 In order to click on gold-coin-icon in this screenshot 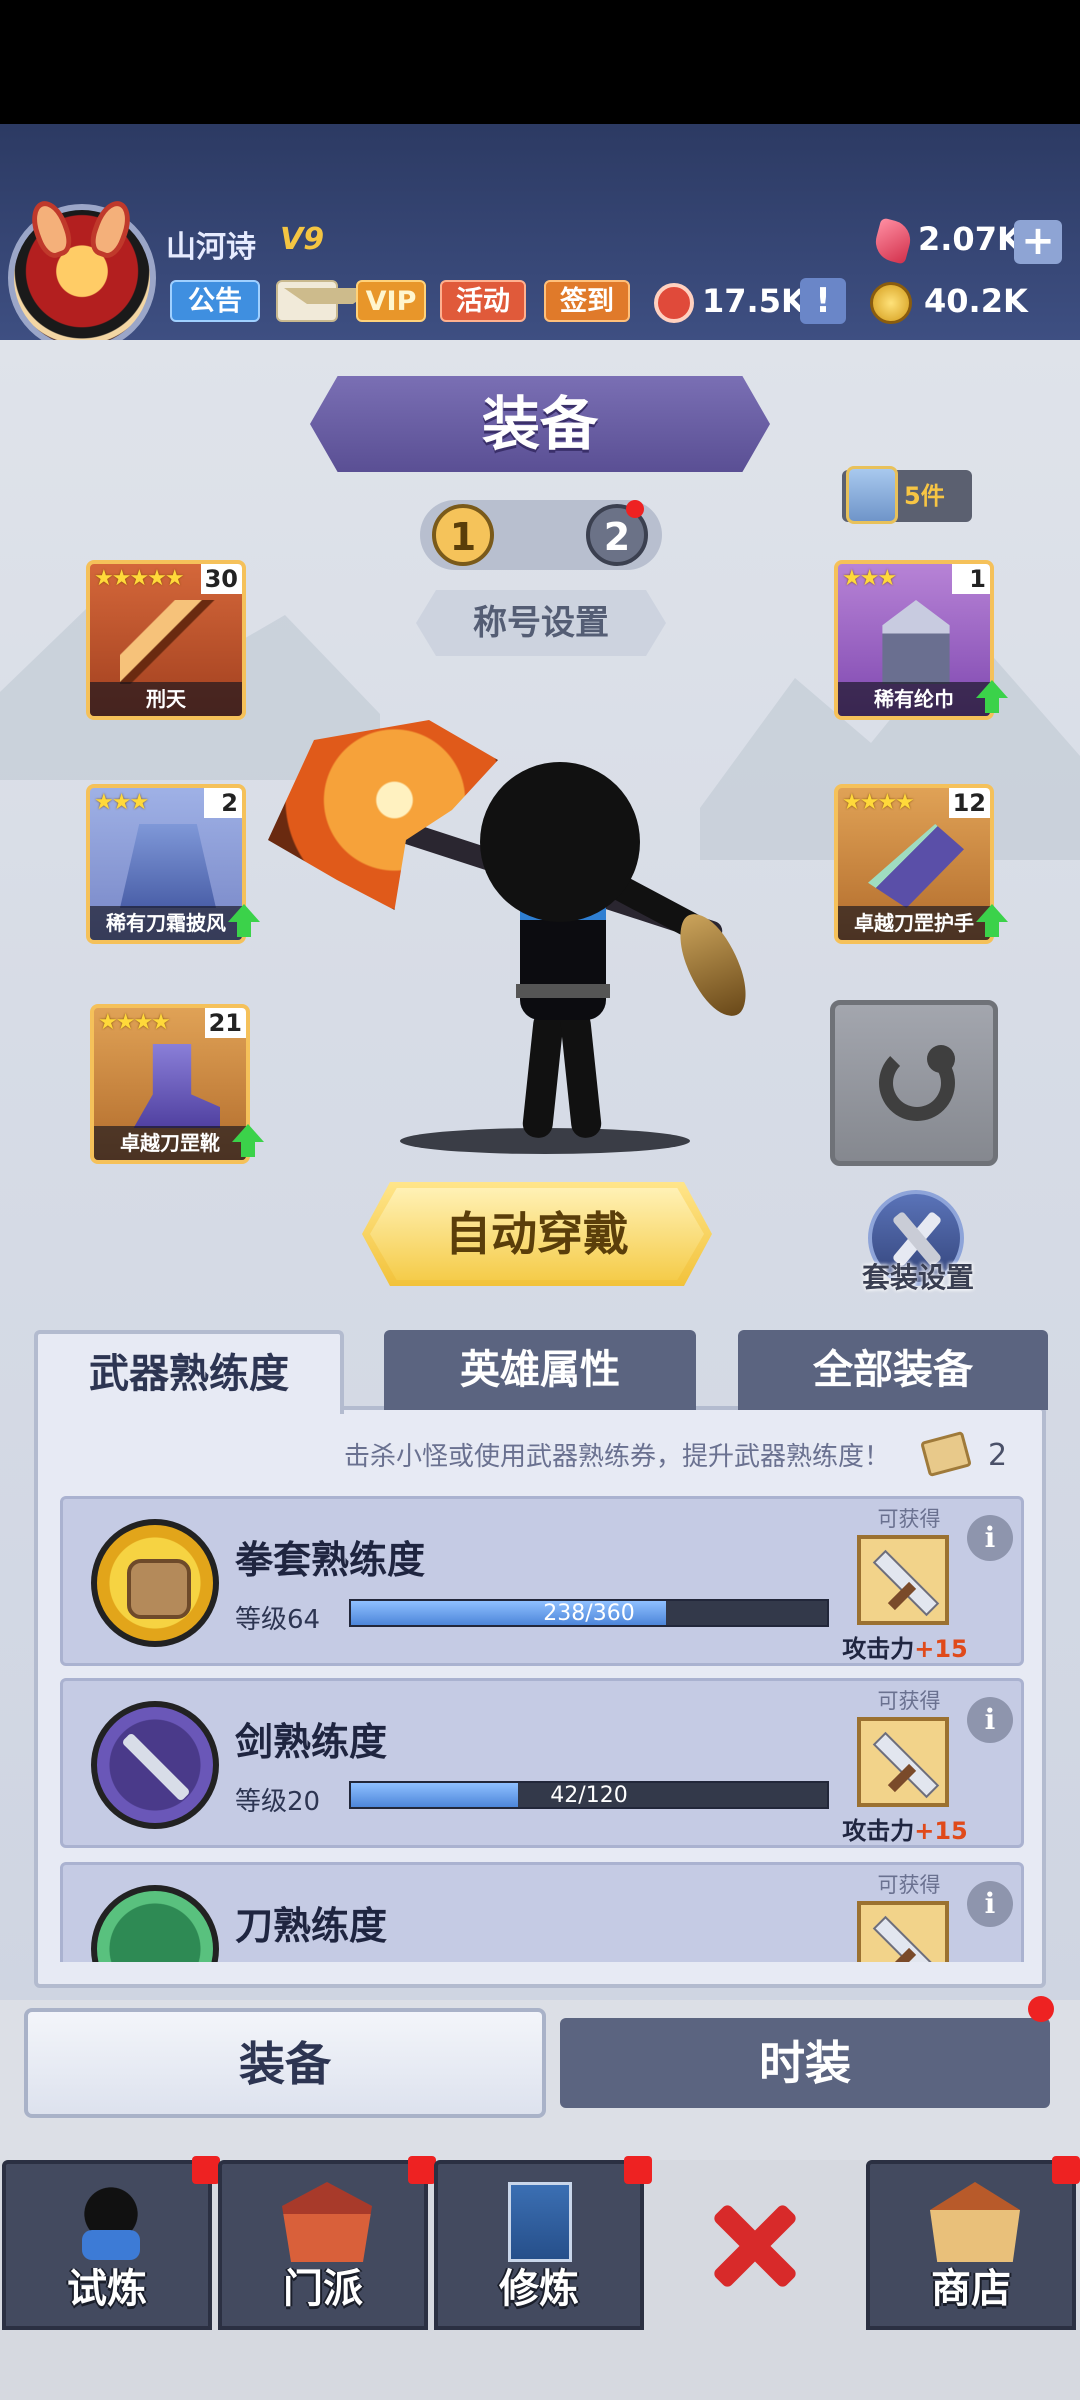, I will do `click(891, 303)`.